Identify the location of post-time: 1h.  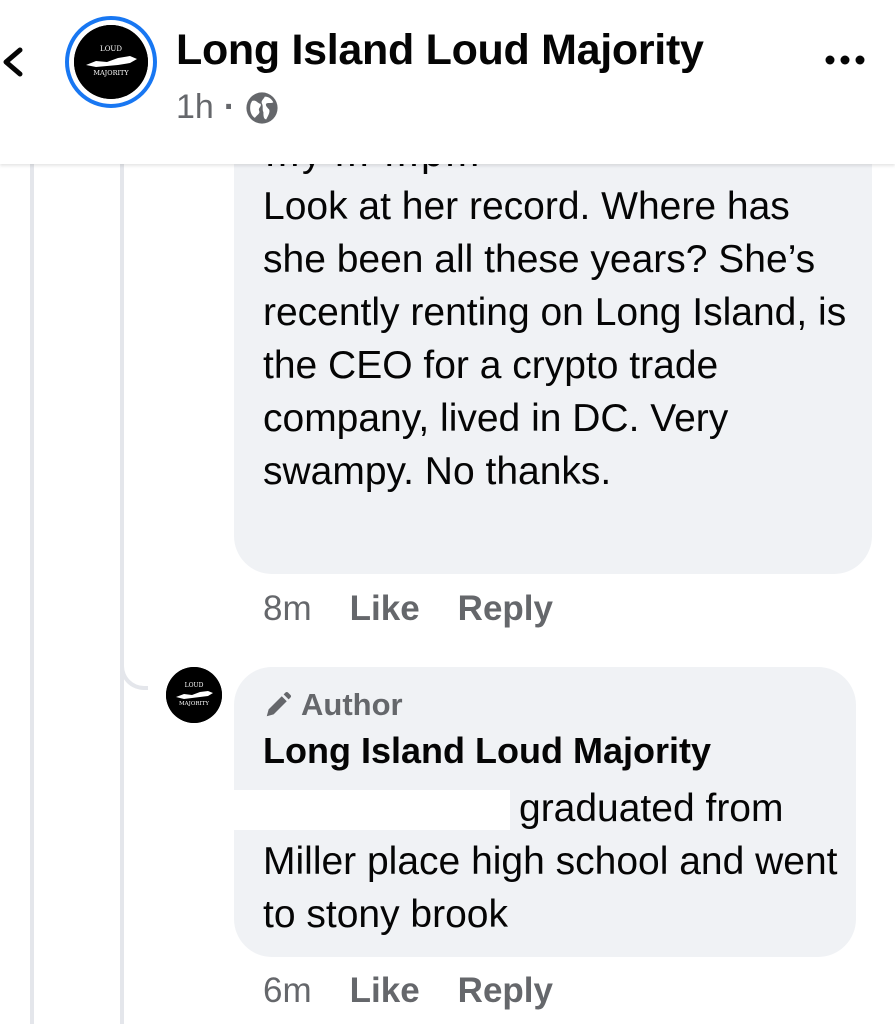
(195, 107).